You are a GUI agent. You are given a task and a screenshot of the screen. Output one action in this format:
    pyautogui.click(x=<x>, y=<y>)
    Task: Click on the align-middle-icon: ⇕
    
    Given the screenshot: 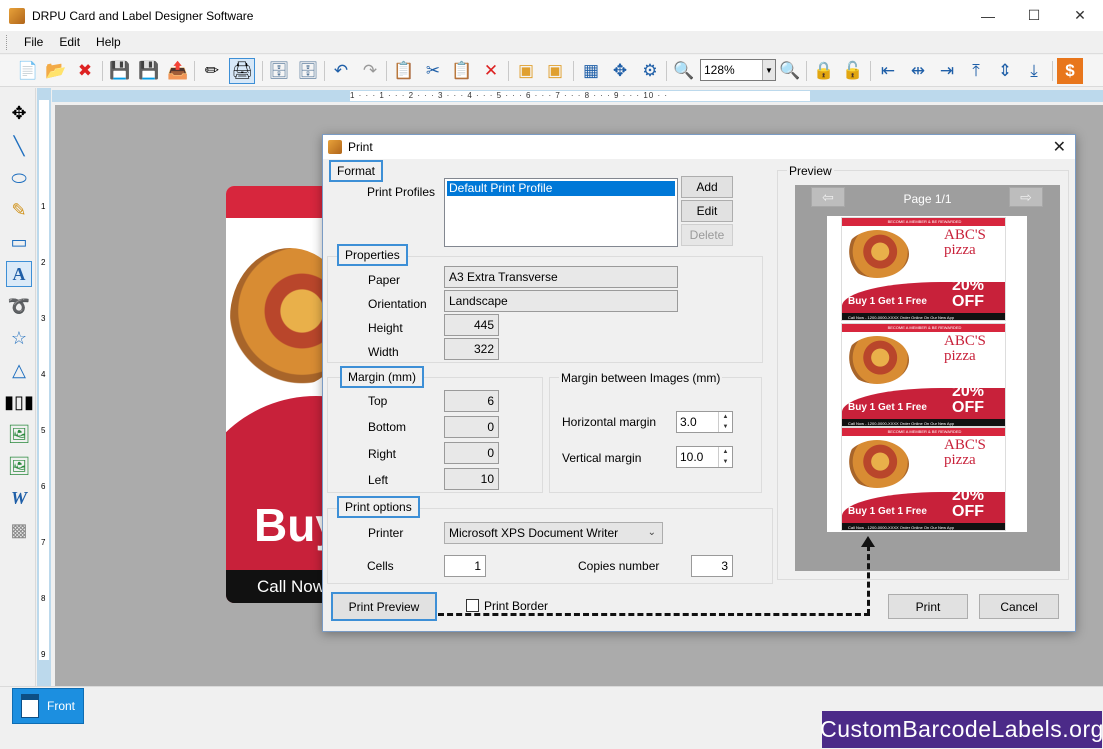 What is the action you would take?
    pyautogui.click(x=1005, y=71)
    